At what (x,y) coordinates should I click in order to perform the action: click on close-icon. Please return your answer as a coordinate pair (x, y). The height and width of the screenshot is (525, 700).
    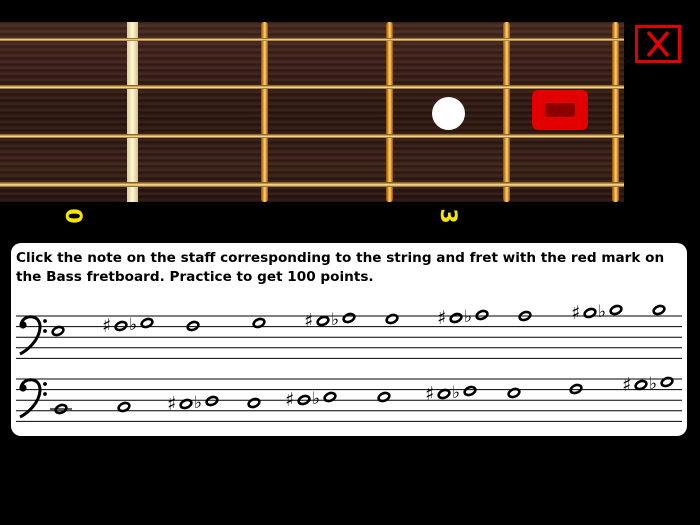
    Looking at the image, I should click on (658, 44).